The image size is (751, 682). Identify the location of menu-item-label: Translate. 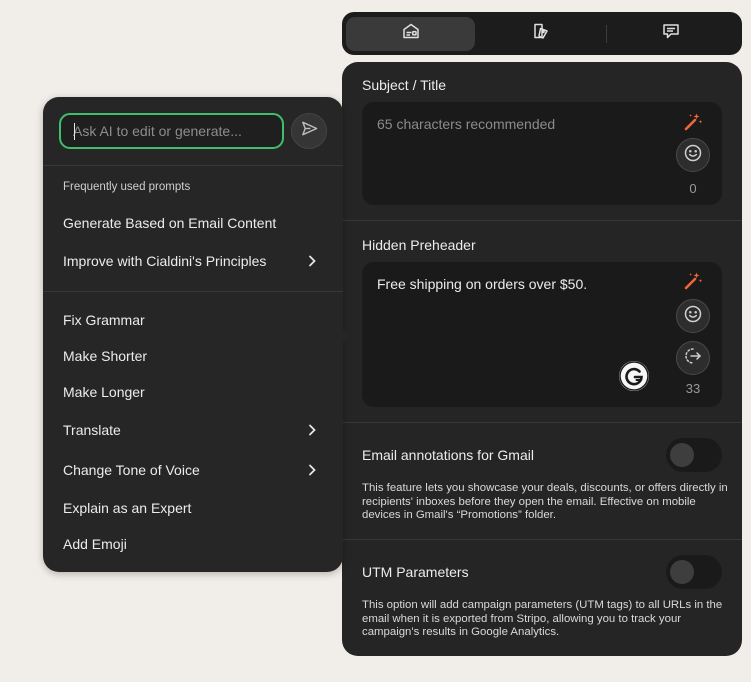
(92, 430).